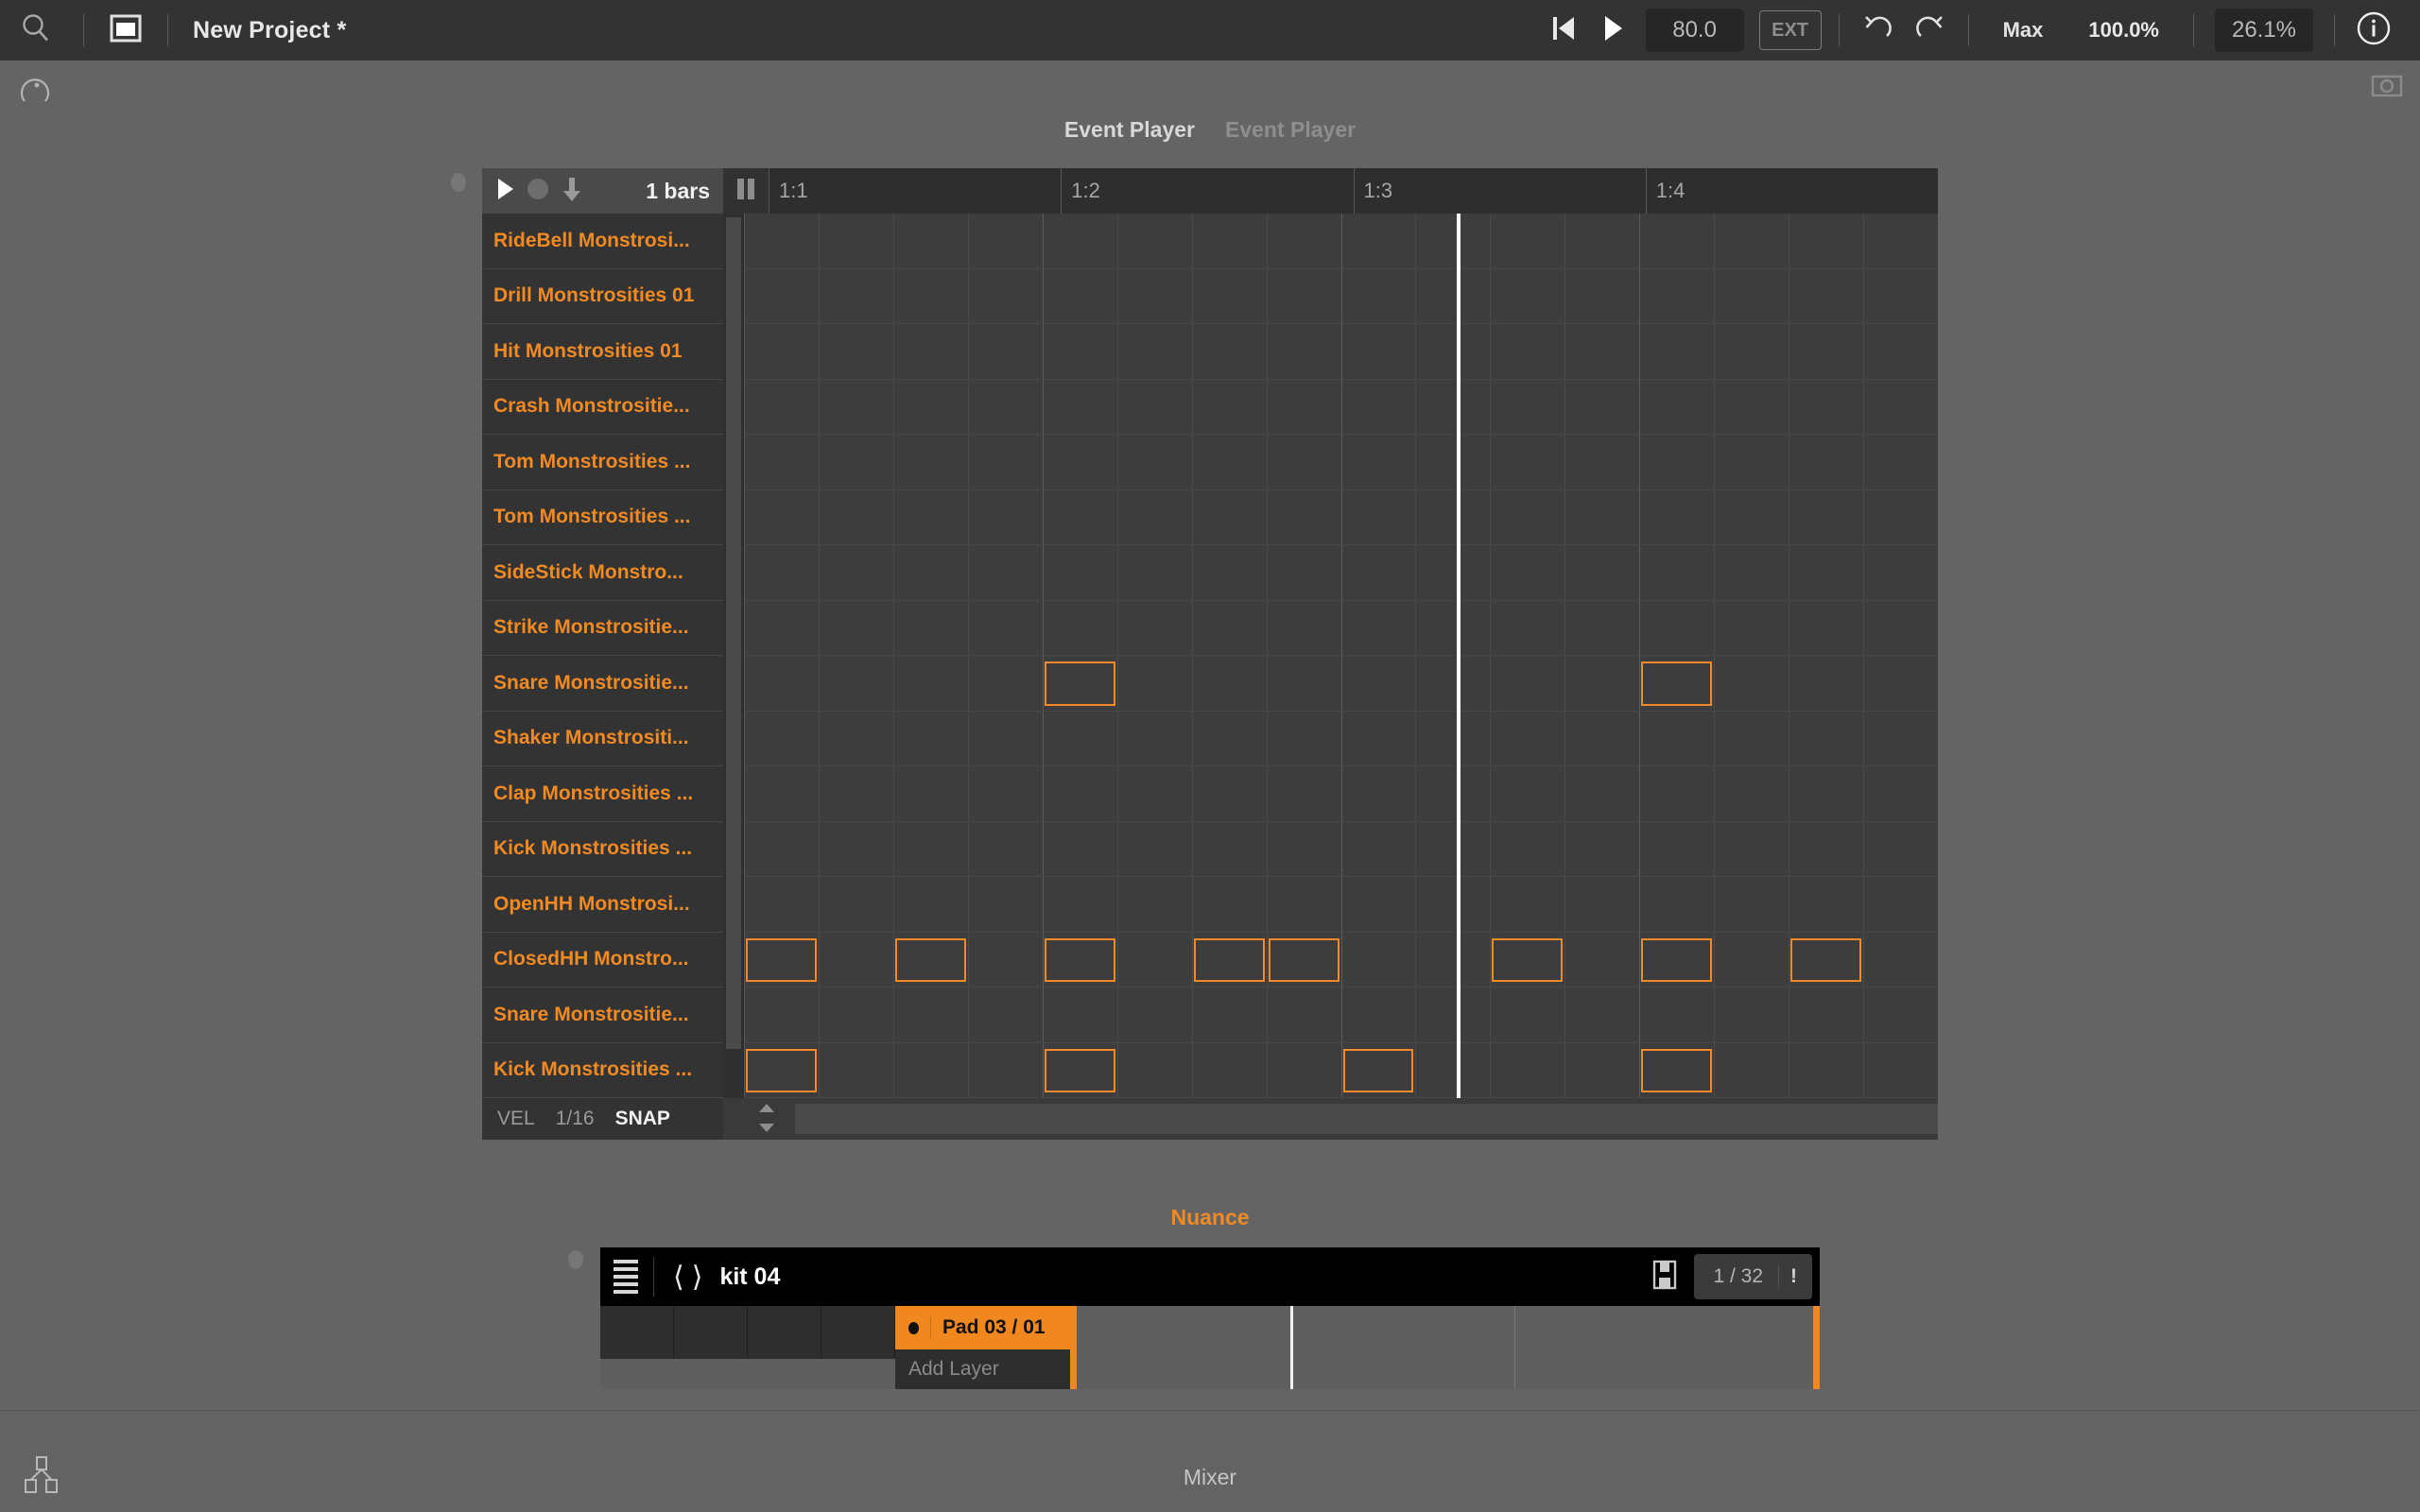 The height and width of the screenshot is (1512, 2420). What do you see at coordinates (767, 1119) in the screenshot?
I see `value-stepper` at bounding box center [767, 1119].